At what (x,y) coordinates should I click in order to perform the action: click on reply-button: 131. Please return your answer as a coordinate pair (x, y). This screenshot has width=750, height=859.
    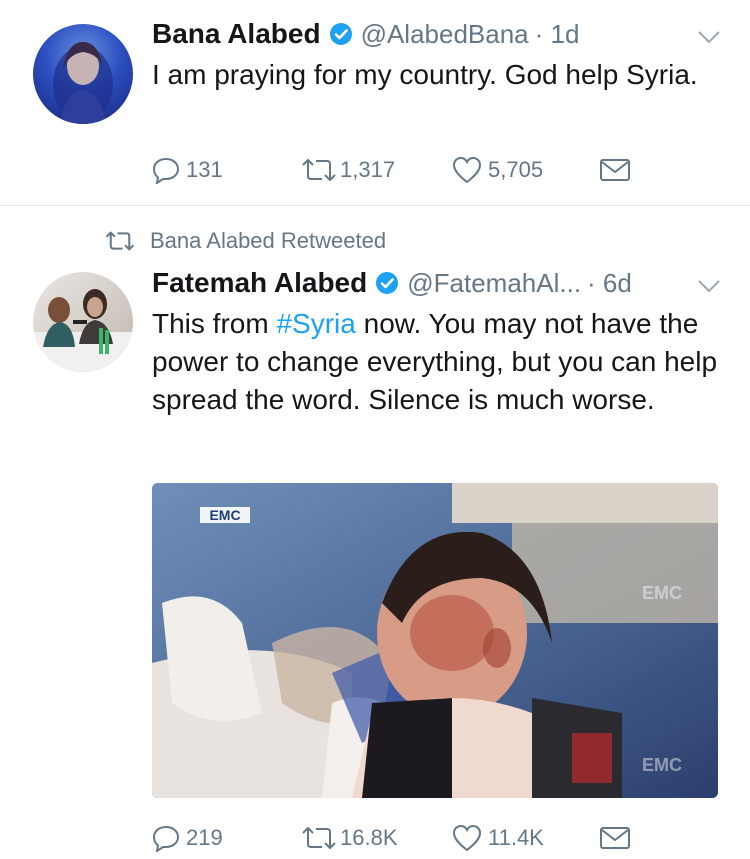
    Looking at the image, I should click on (187, 170).